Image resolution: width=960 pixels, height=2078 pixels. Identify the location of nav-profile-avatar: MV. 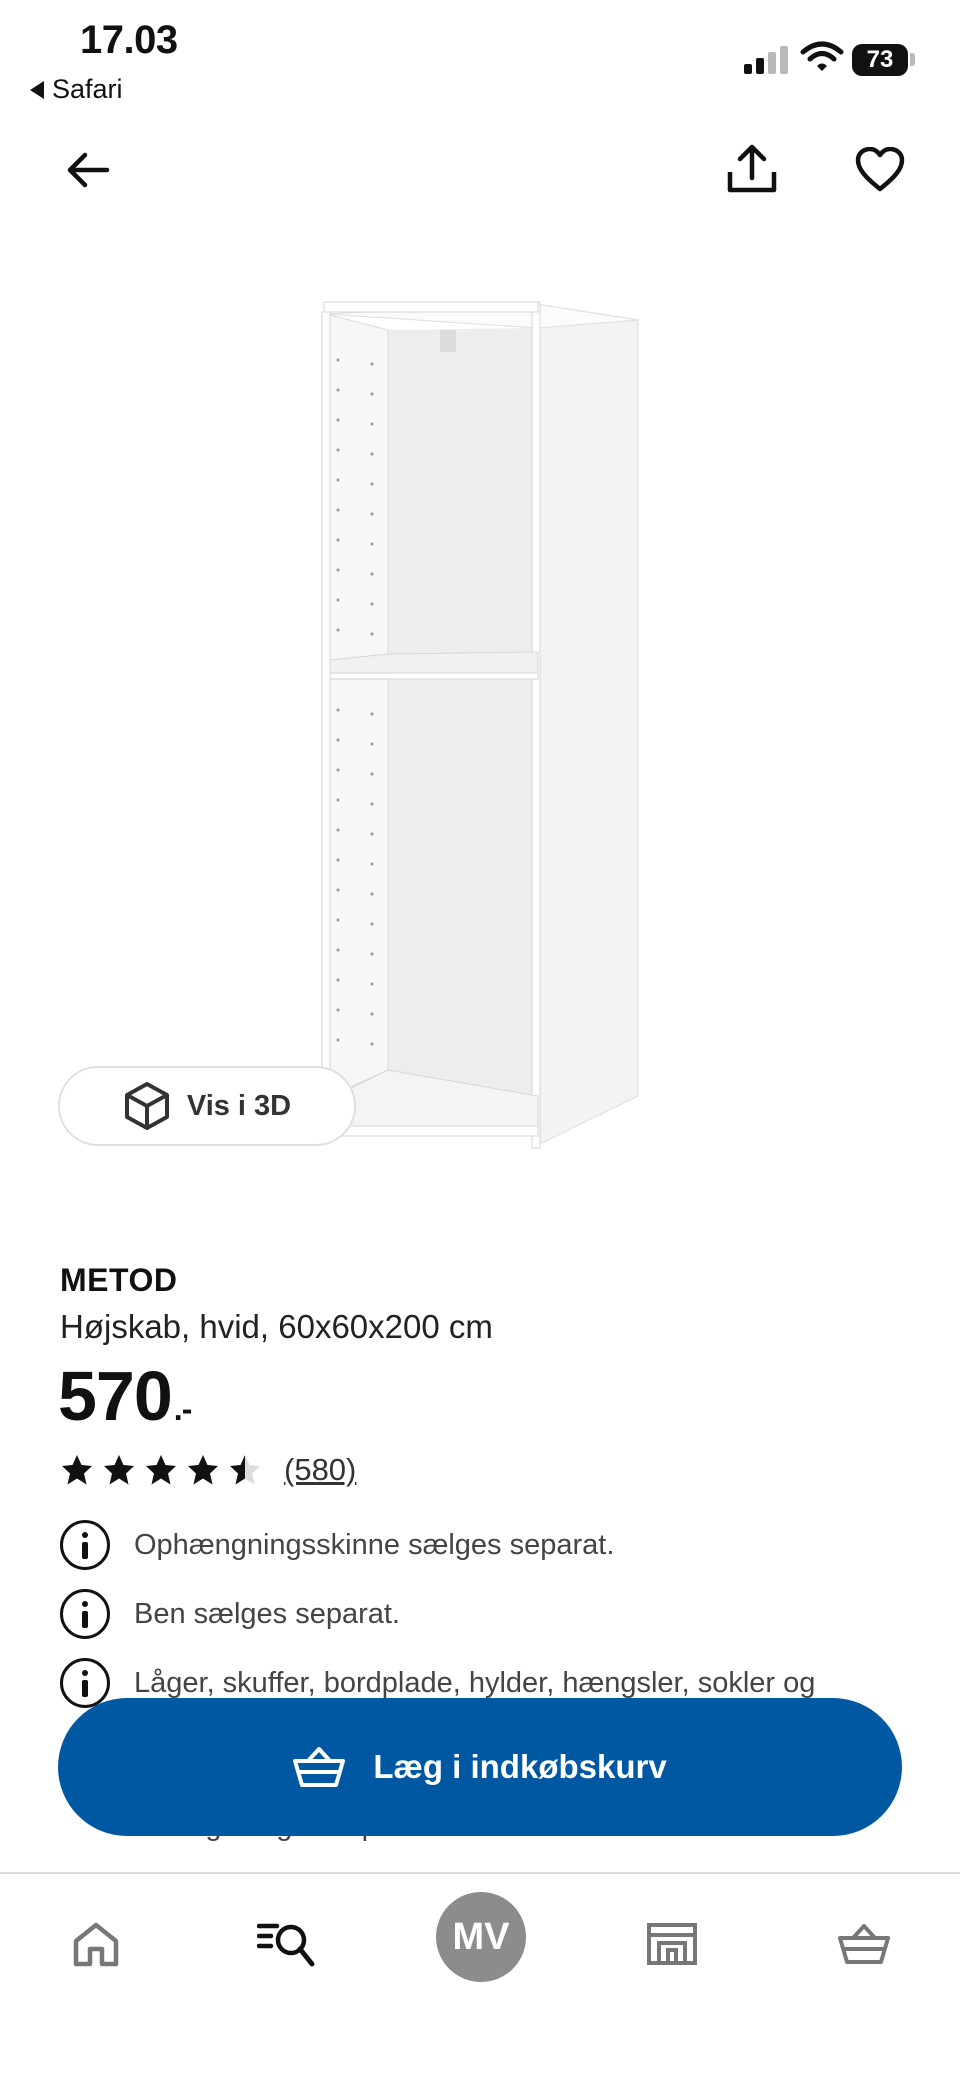
(481, 1937).